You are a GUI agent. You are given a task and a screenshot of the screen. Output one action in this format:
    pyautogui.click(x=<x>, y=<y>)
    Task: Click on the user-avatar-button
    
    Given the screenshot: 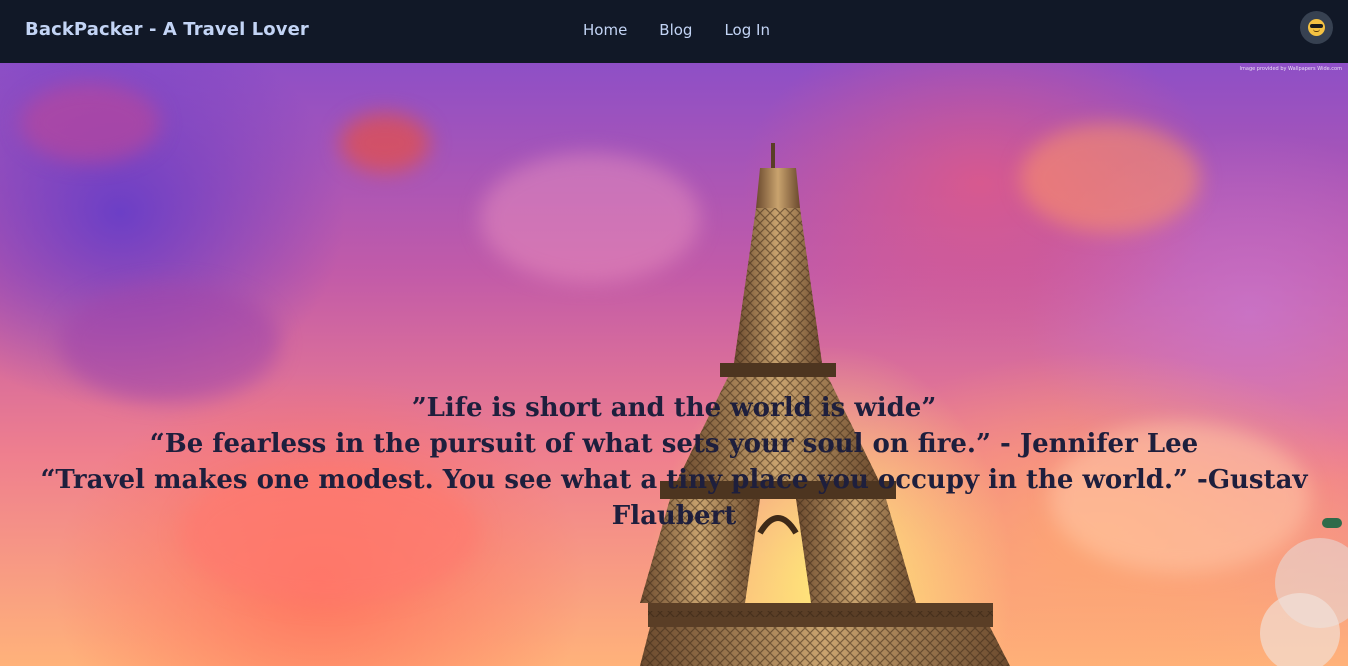 What is the action you would take?
    pyautogui.click(x=1316, y=27)
    